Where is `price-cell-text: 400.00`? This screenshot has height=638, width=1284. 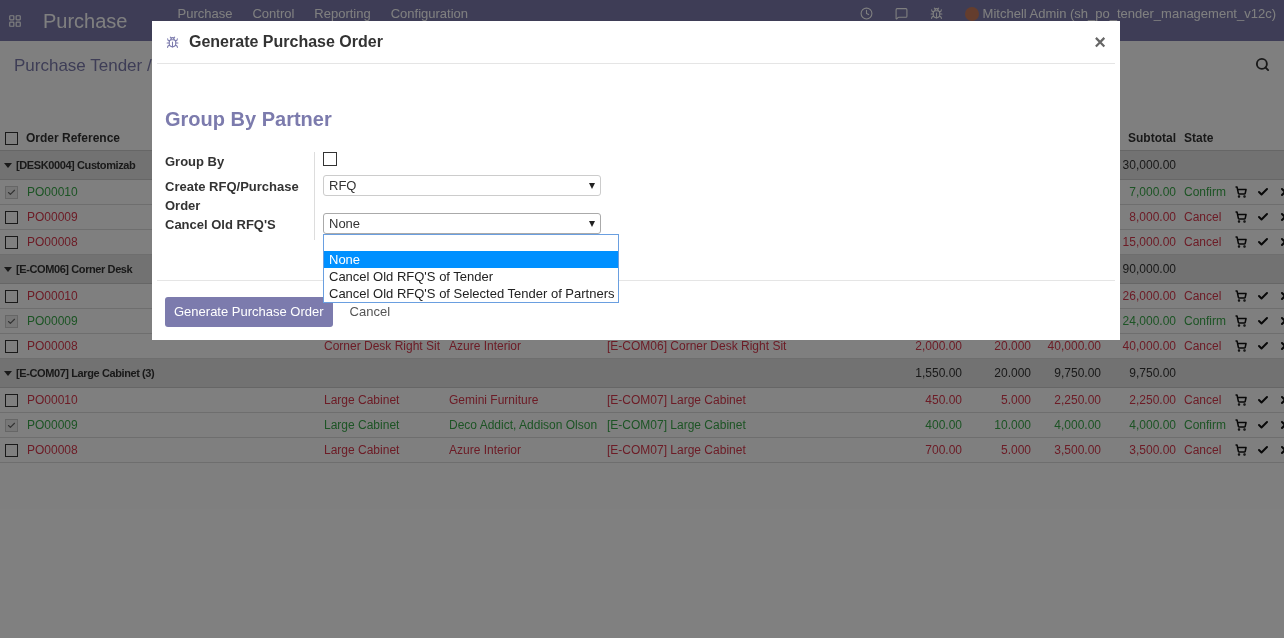 price-cell-text: 400.00 is located at coordinates (943, 425).